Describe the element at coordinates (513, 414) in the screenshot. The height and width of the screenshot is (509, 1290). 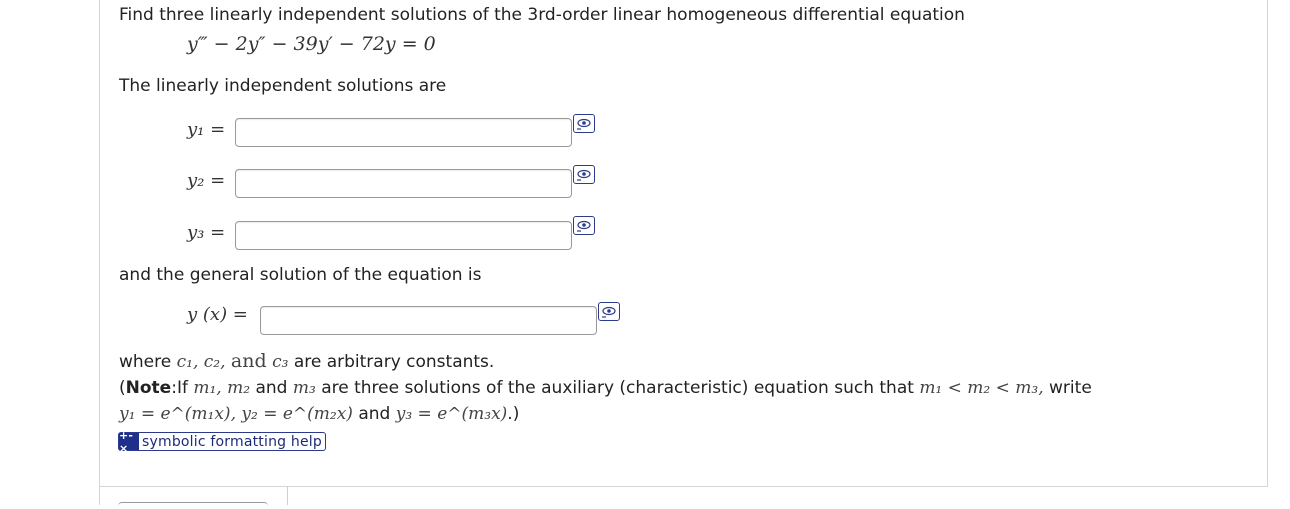
I see `note-close: .)` at that location.